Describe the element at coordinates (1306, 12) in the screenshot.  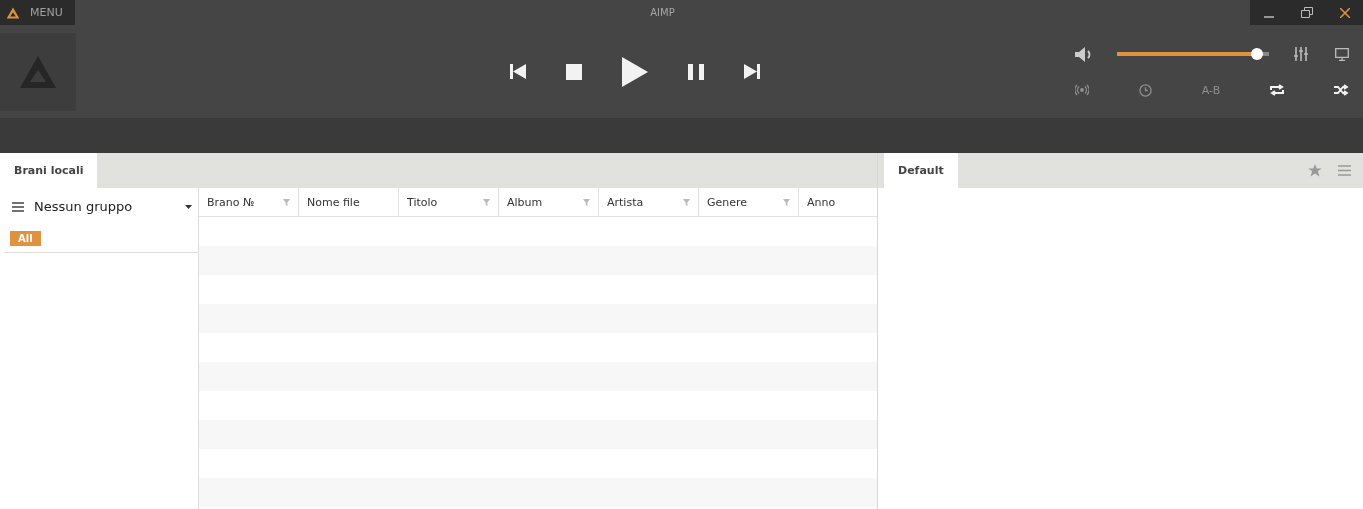
I see `restore-button` at that location.